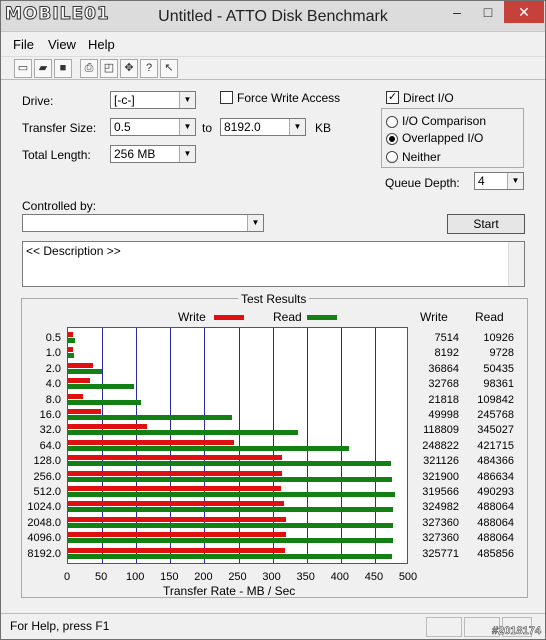 This screenshot has height=640, width=546. Describe the element at coordinates (392, 157) in the screenshot. I see `neither-radio` at that location.